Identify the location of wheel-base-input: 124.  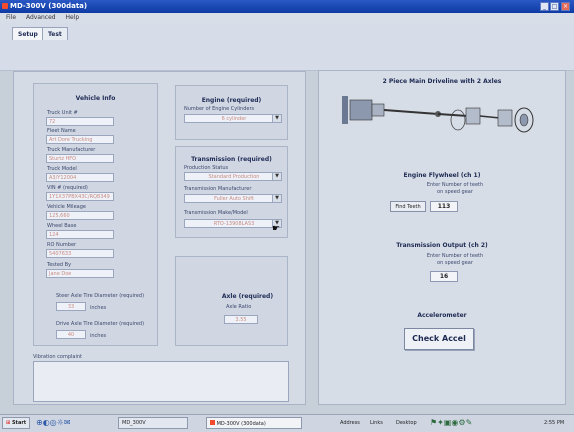
(80, 234).